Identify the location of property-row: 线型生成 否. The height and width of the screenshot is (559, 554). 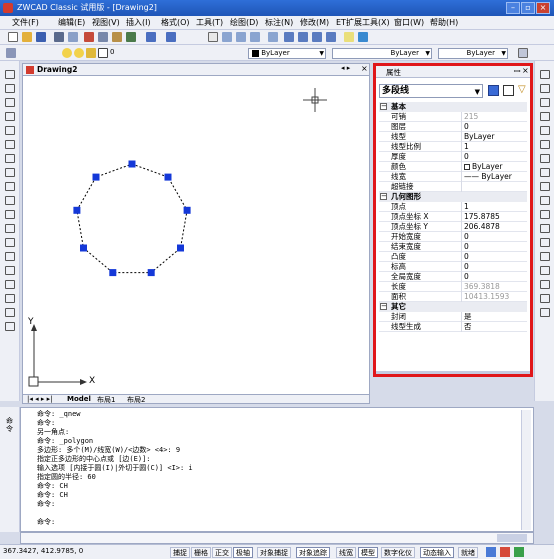
(453, 327).